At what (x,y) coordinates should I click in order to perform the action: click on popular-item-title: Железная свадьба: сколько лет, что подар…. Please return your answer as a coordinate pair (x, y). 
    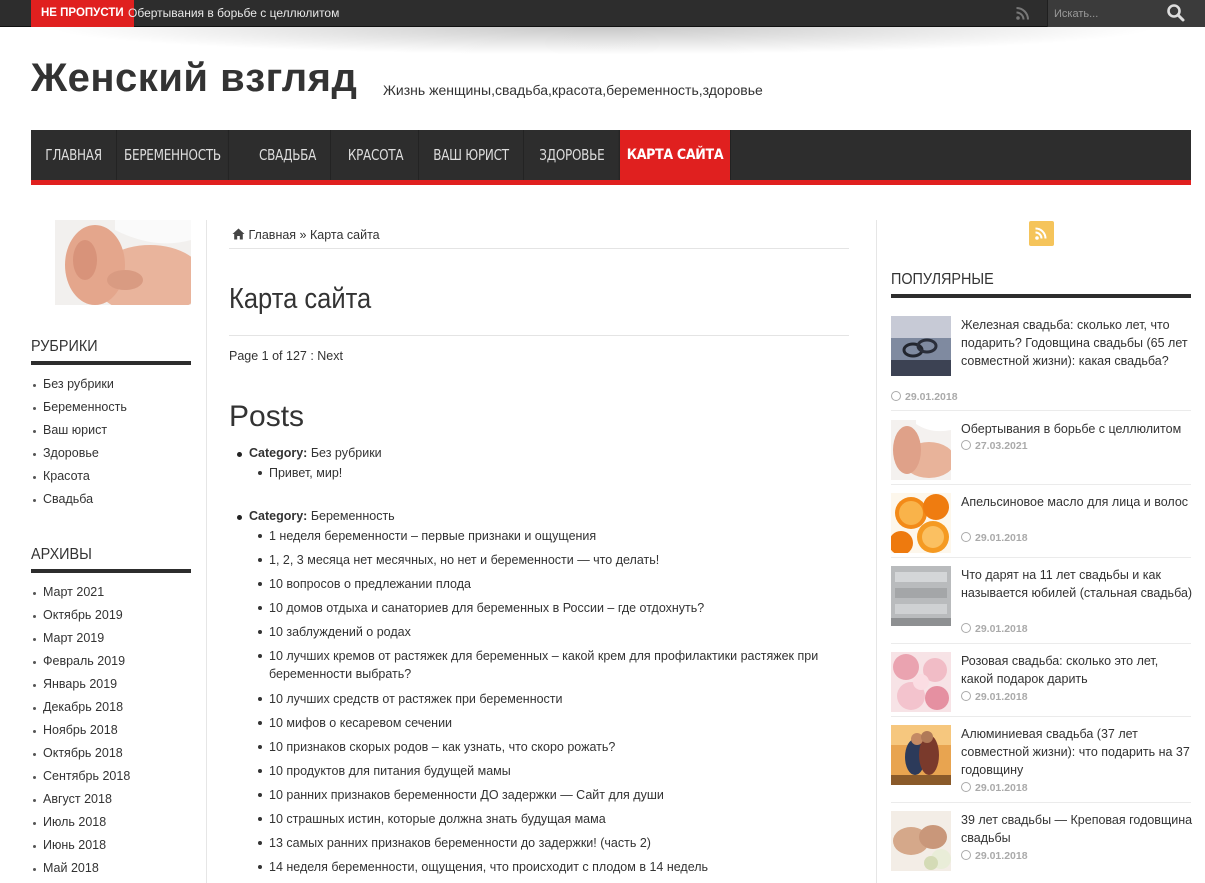
    Looking at the image, I should click on (1077, 343).